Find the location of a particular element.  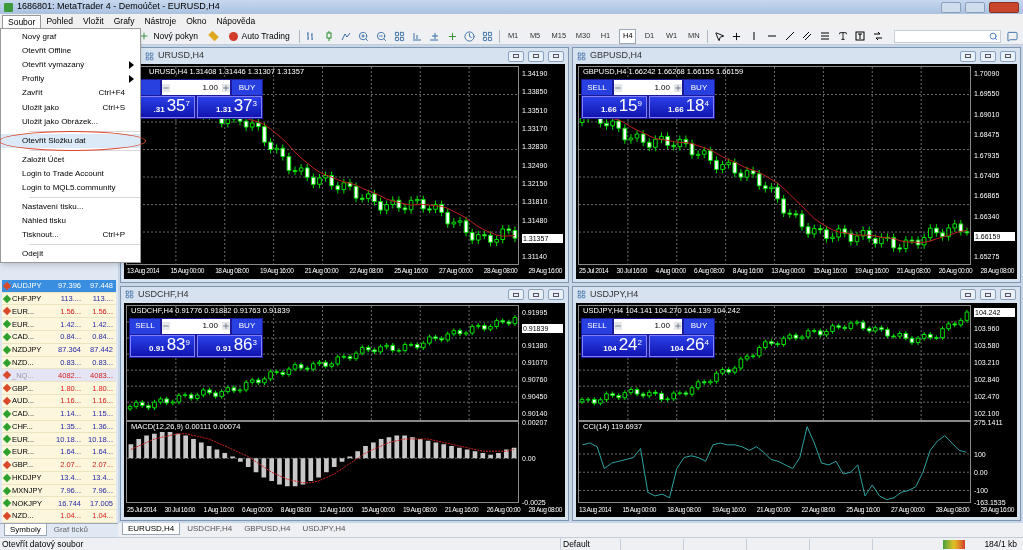

menu-item: Login to MQL5.community is located at coordinates (70, 188).